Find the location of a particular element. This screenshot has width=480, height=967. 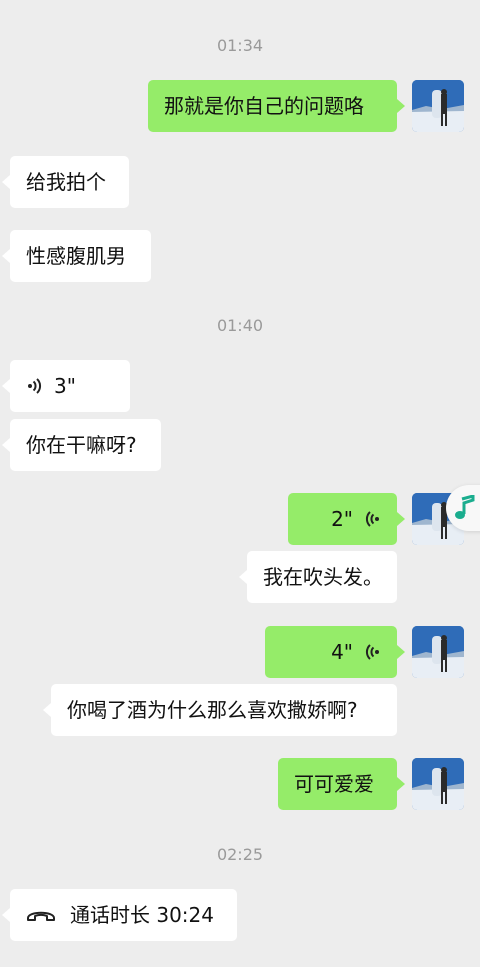

voice-duration: 2" is located at coordinates (342, 519).